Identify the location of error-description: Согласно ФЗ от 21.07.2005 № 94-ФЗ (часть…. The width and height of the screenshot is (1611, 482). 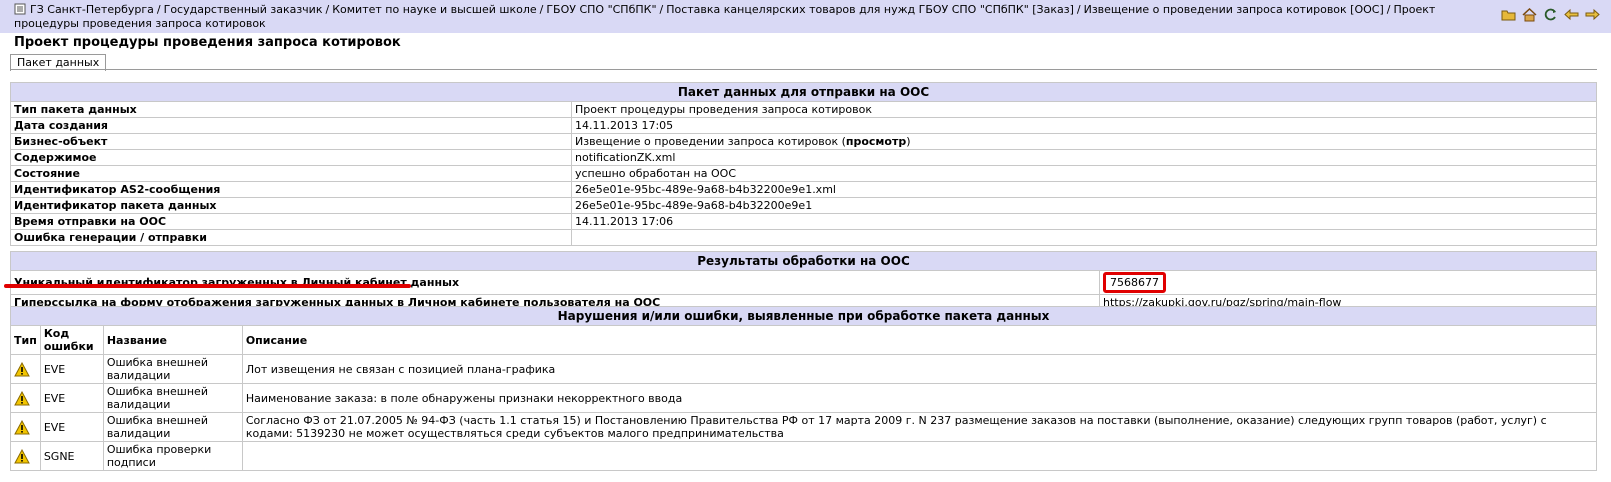
(919, 427).